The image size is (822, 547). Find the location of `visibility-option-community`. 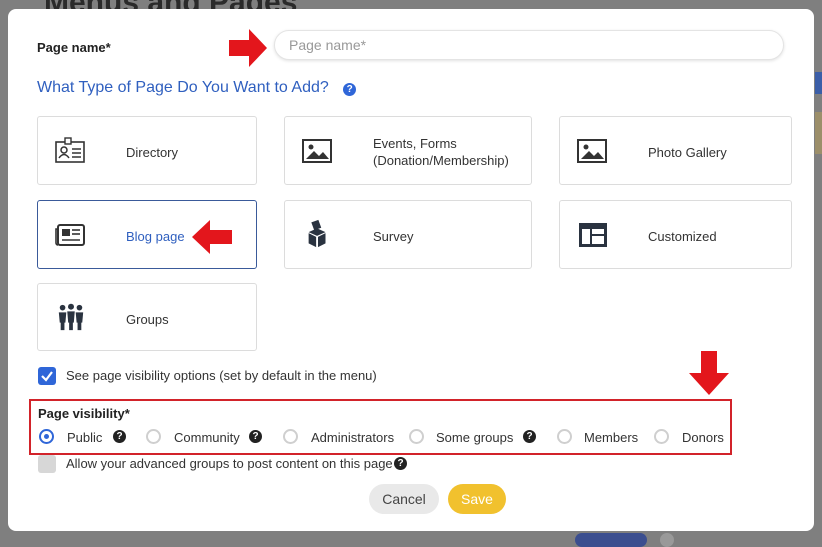

visibility-option-community is located at coordinates (153, 436).